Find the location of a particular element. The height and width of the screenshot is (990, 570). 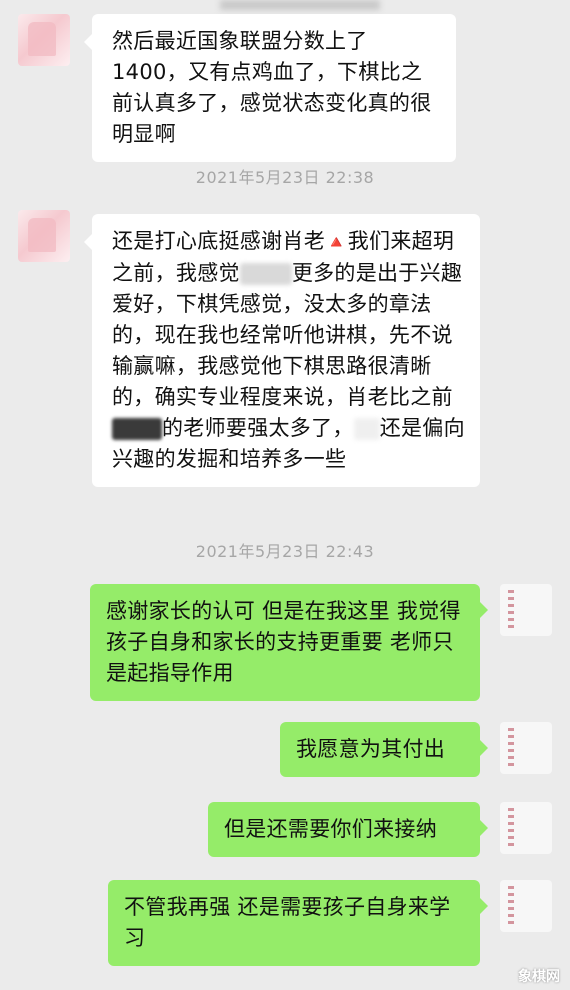

timestamp: 2021年5月23日 22:38 is located at coordinates (285, 177).